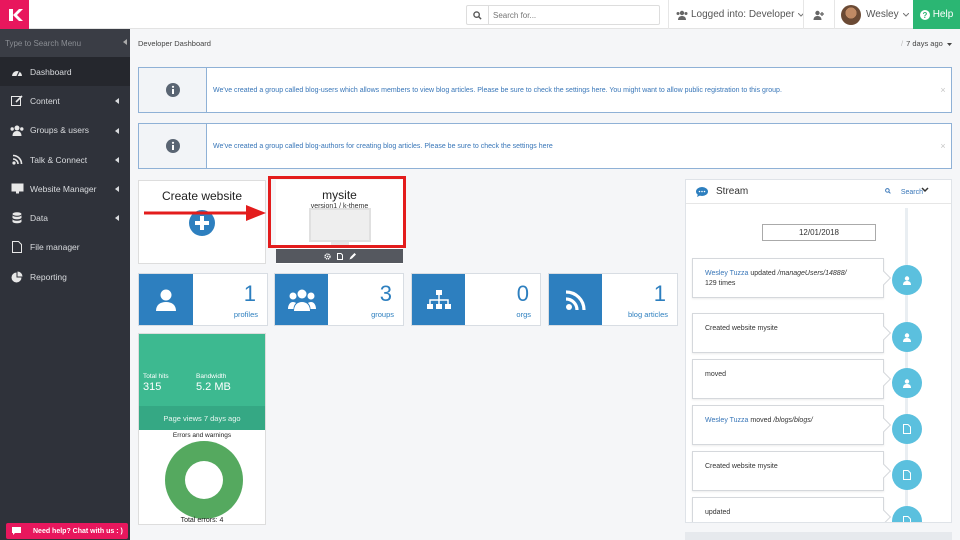 This screenshot has height=540, width=960. Describe the element at coordinates (16, 531) in the screenshot. I see `chat-icon` at that location.